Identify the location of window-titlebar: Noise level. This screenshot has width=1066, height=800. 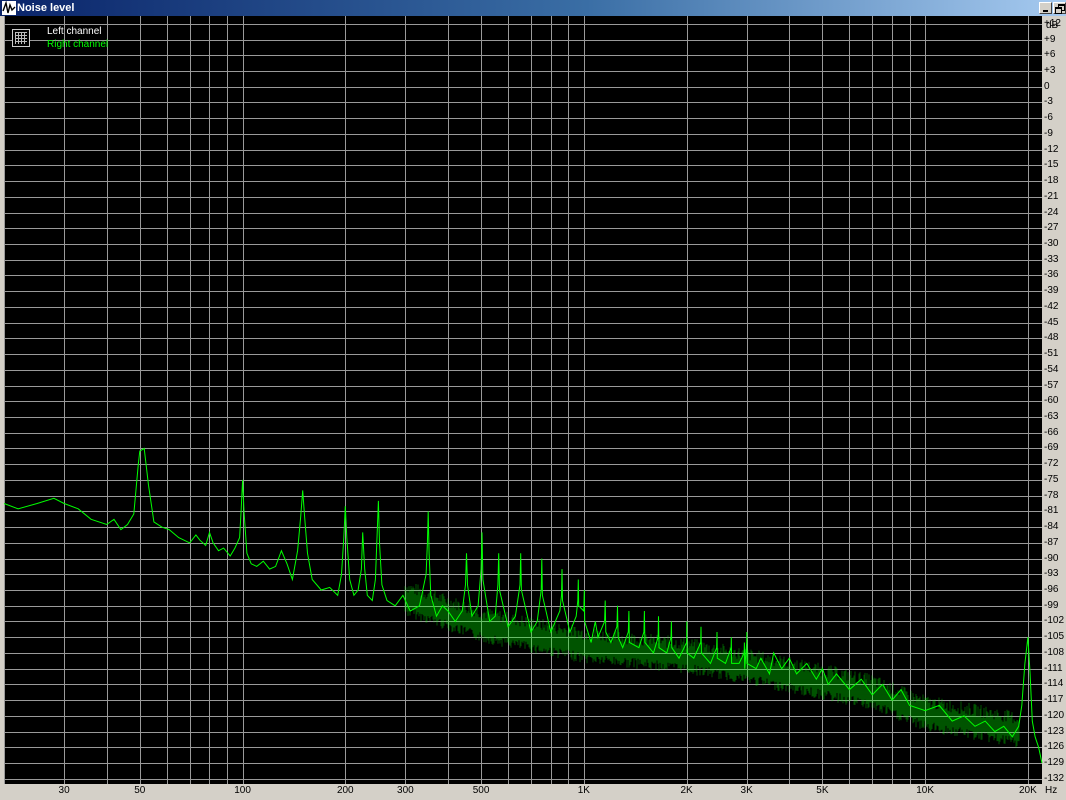
(533, 8).